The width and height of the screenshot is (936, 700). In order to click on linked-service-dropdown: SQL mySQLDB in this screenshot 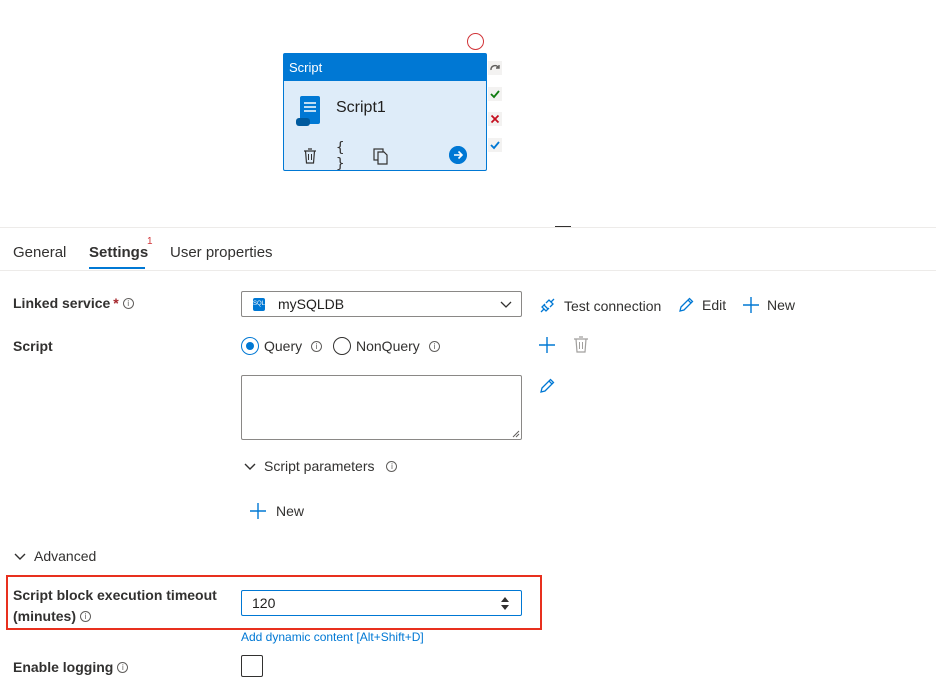, I will do `click(381, 304)`.